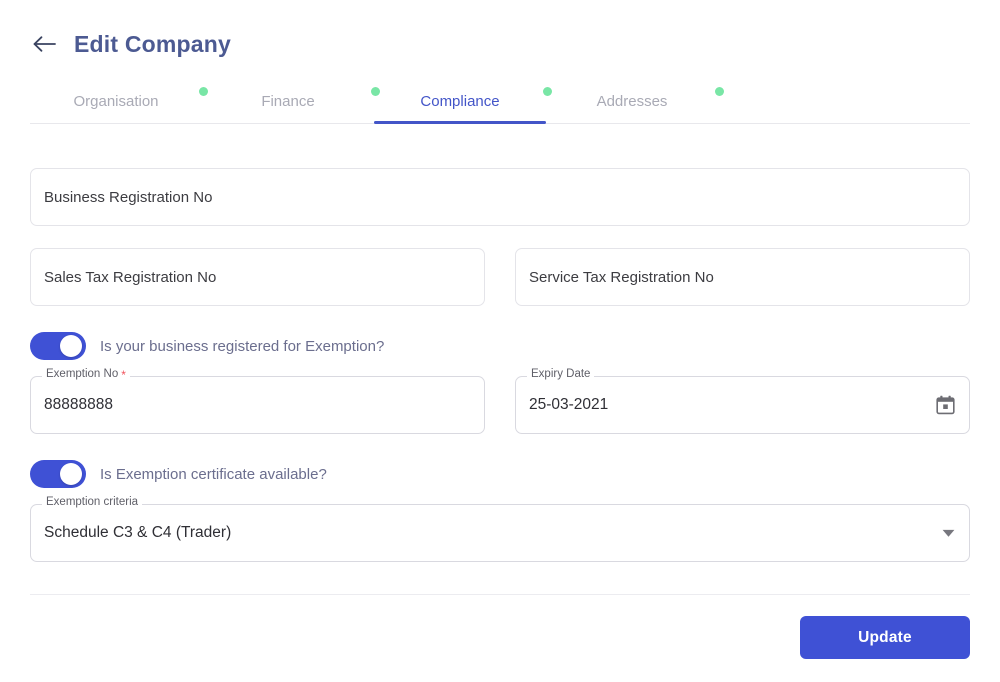  What do you see at coordinates (621, 277) in the screenshot?
I see `service-tax-placeholder: Service Tax Registration No` at bounding box center [621, 277].